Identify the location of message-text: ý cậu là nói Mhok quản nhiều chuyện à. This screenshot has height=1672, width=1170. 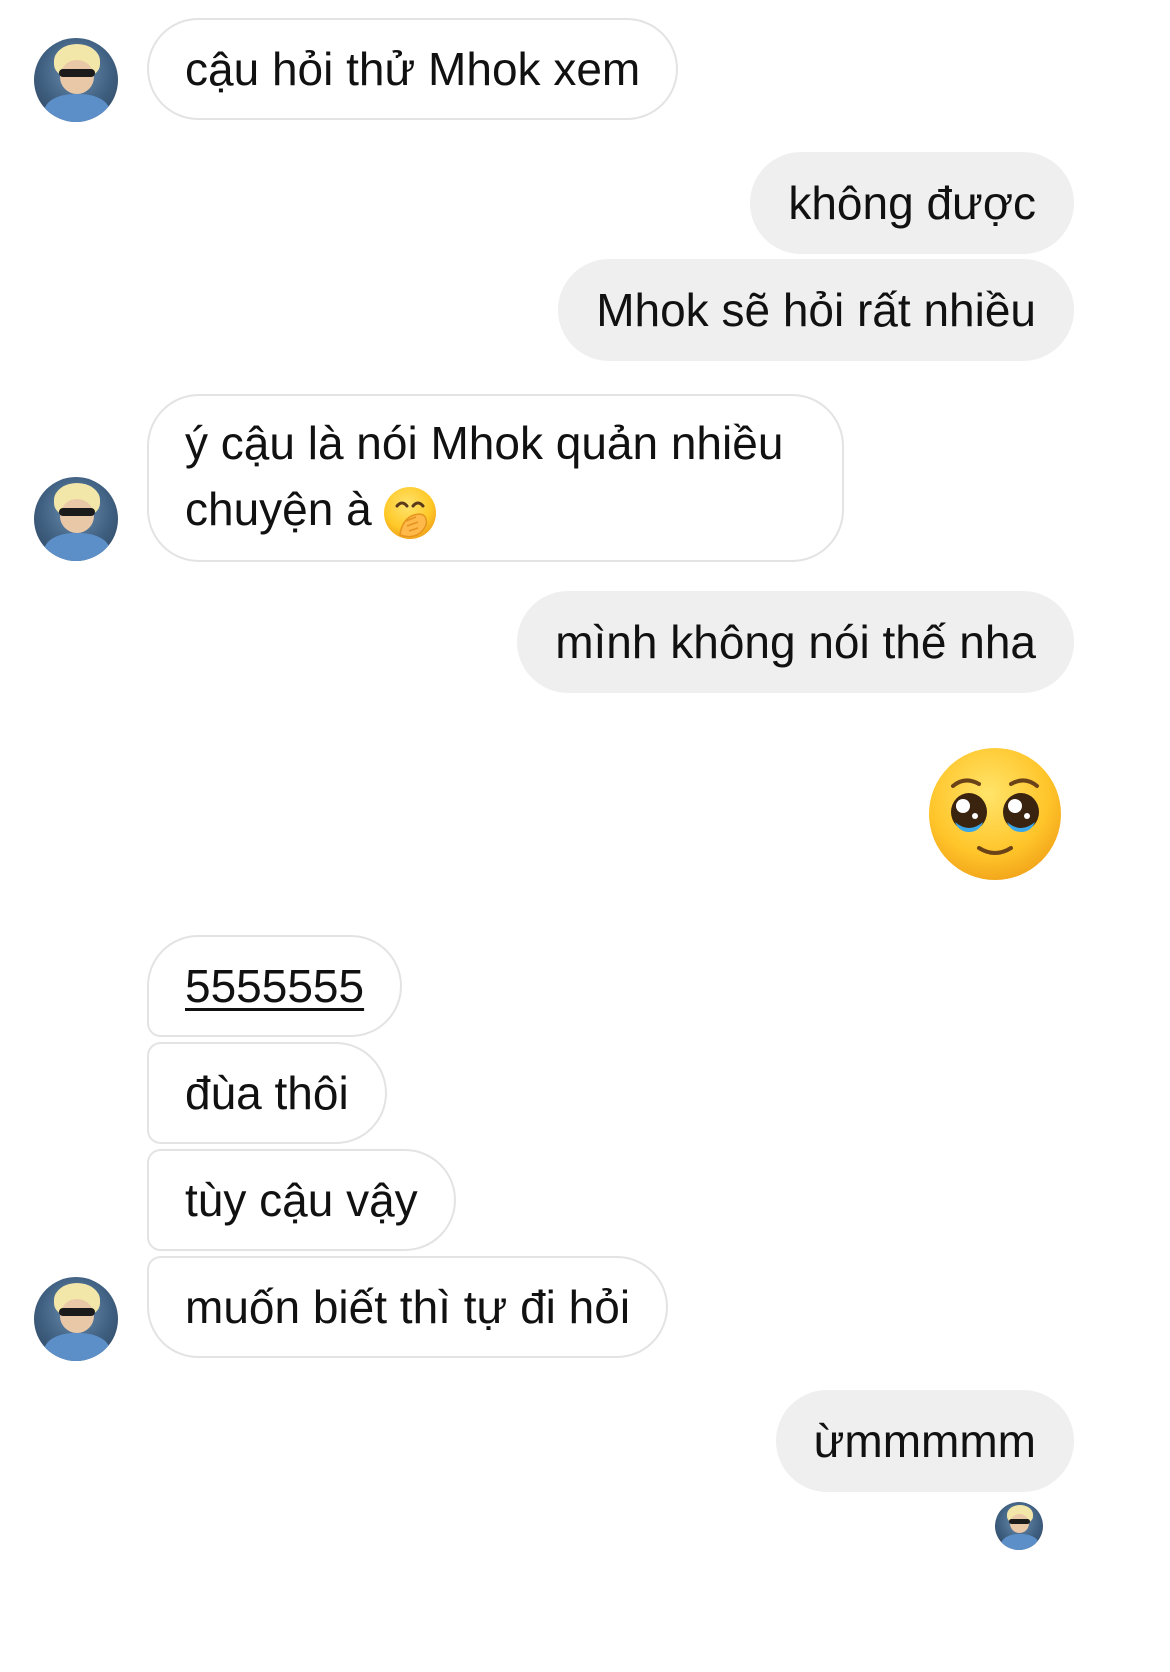
(484, 476).